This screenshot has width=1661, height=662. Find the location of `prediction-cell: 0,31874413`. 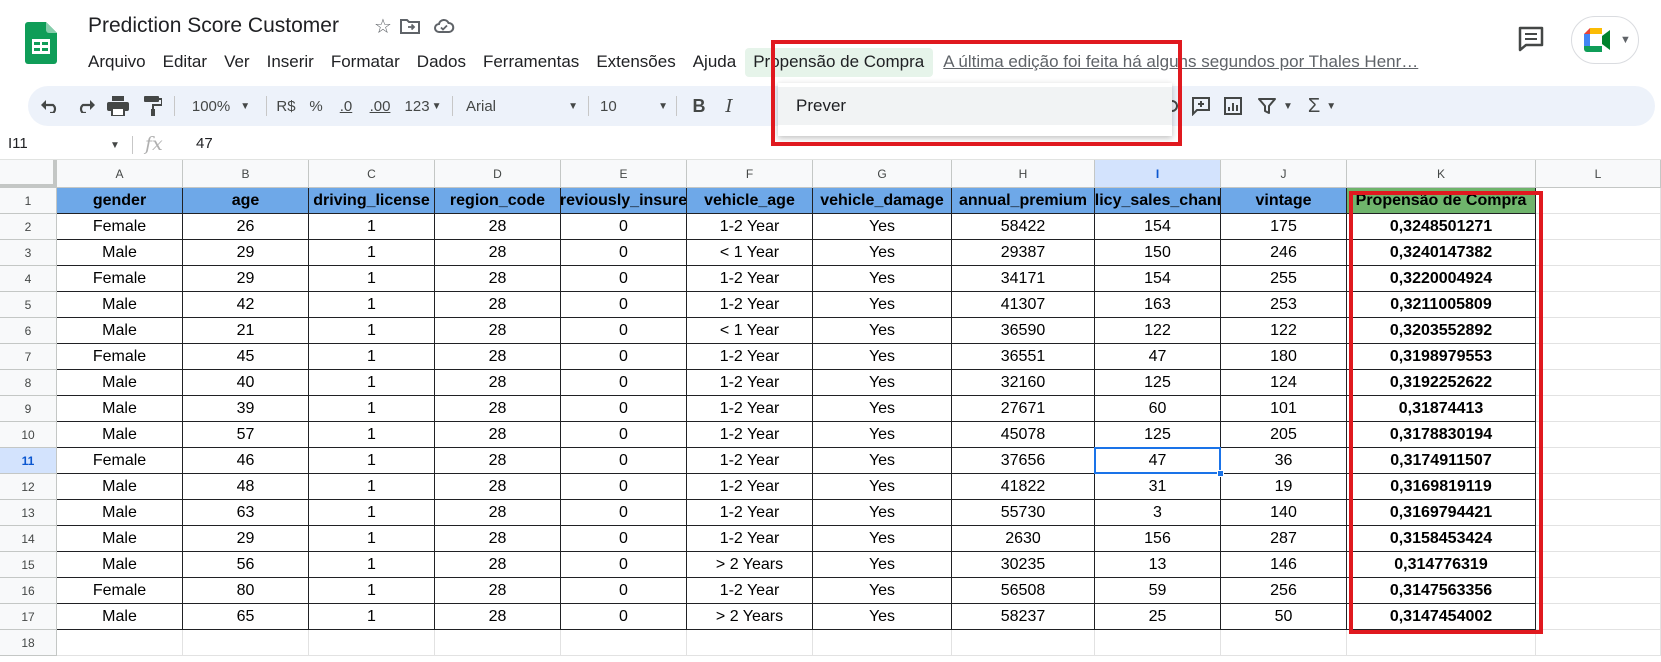

prediction-cell: 0,31874413 is located at coordinates (1441, 409).